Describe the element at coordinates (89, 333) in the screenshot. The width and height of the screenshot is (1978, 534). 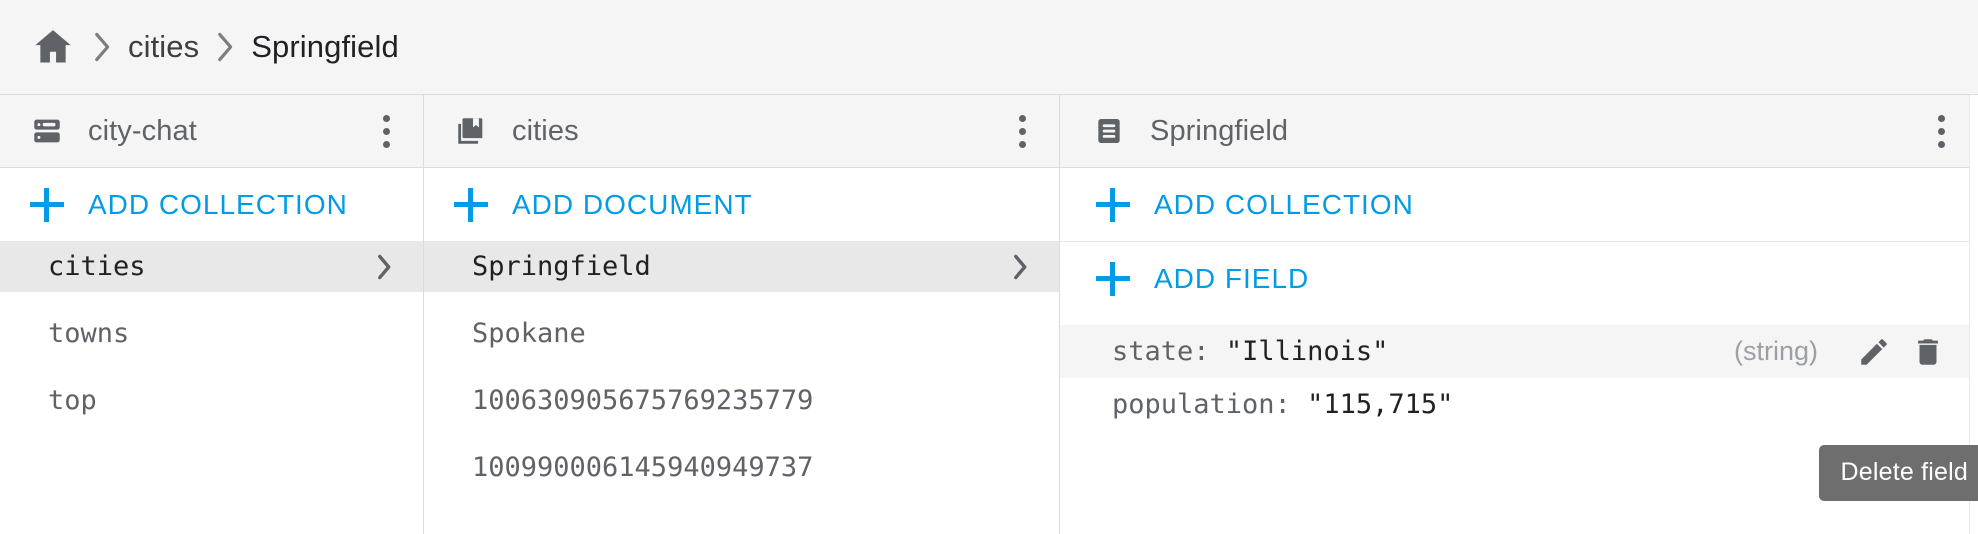
I see `collection-row-label: towns` at that location.